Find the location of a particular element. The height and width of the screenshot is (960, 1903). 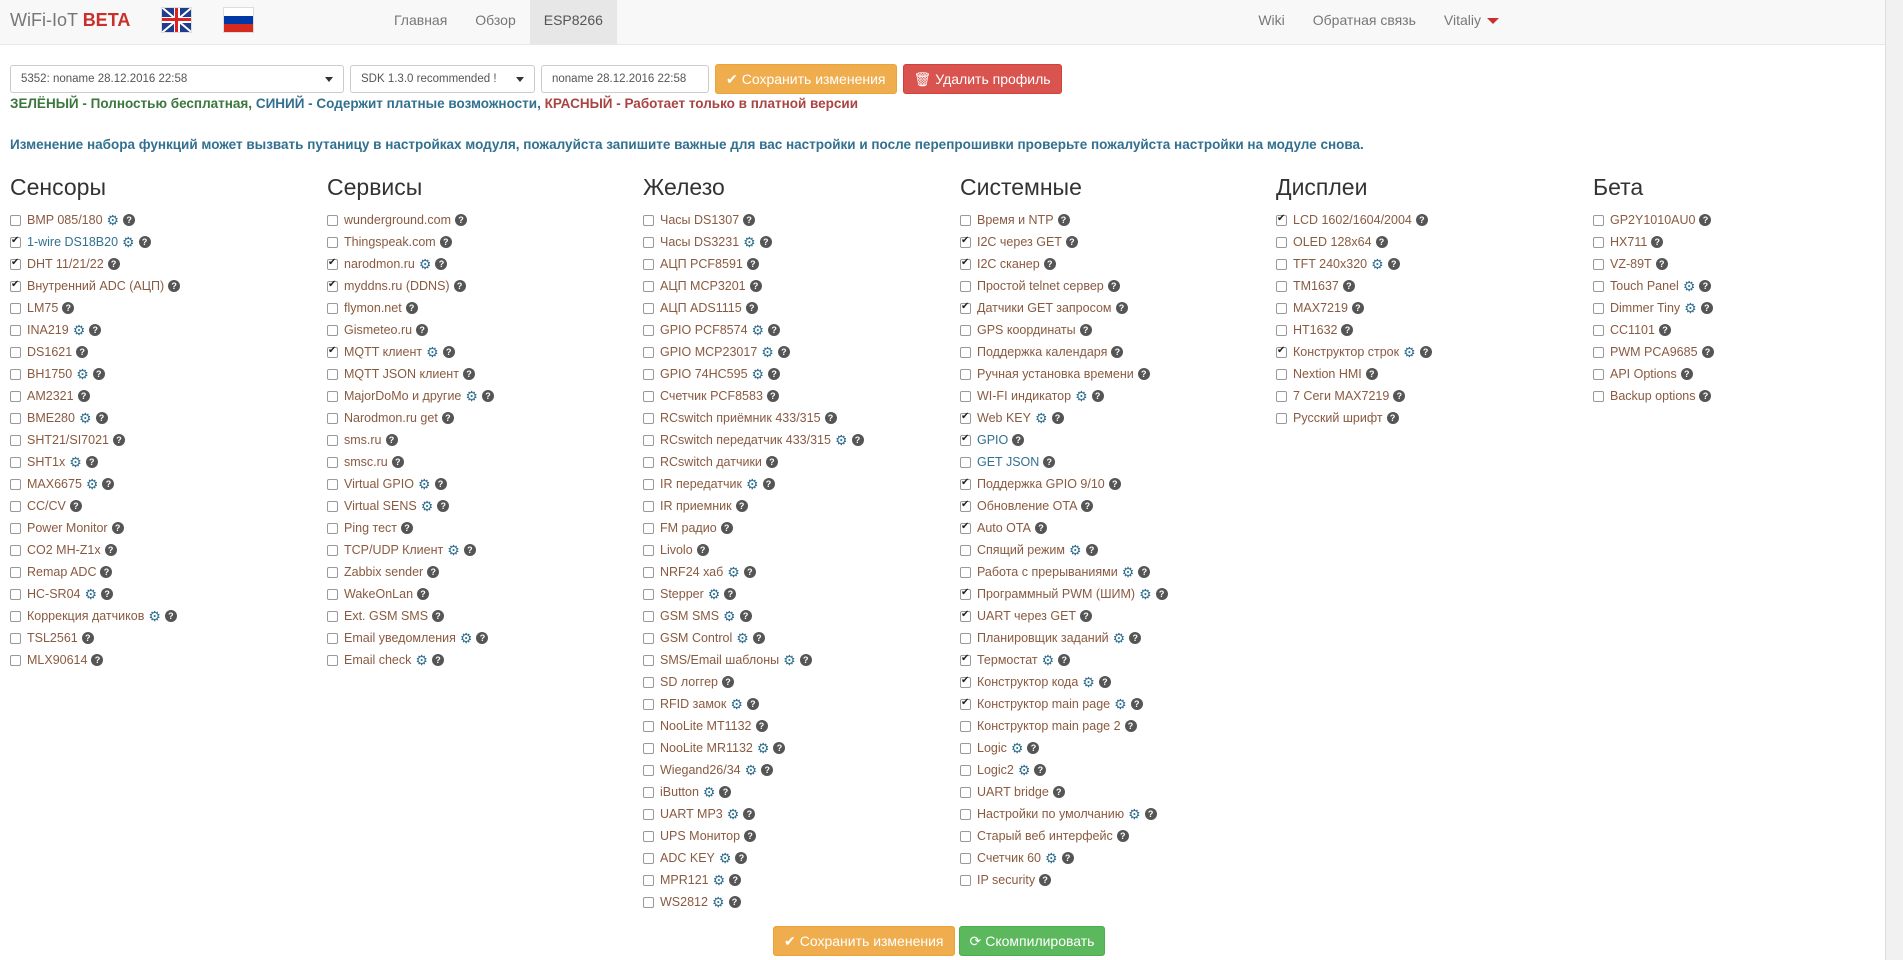

feature-label: narodmon.ru is located at coordinates (379, 264).